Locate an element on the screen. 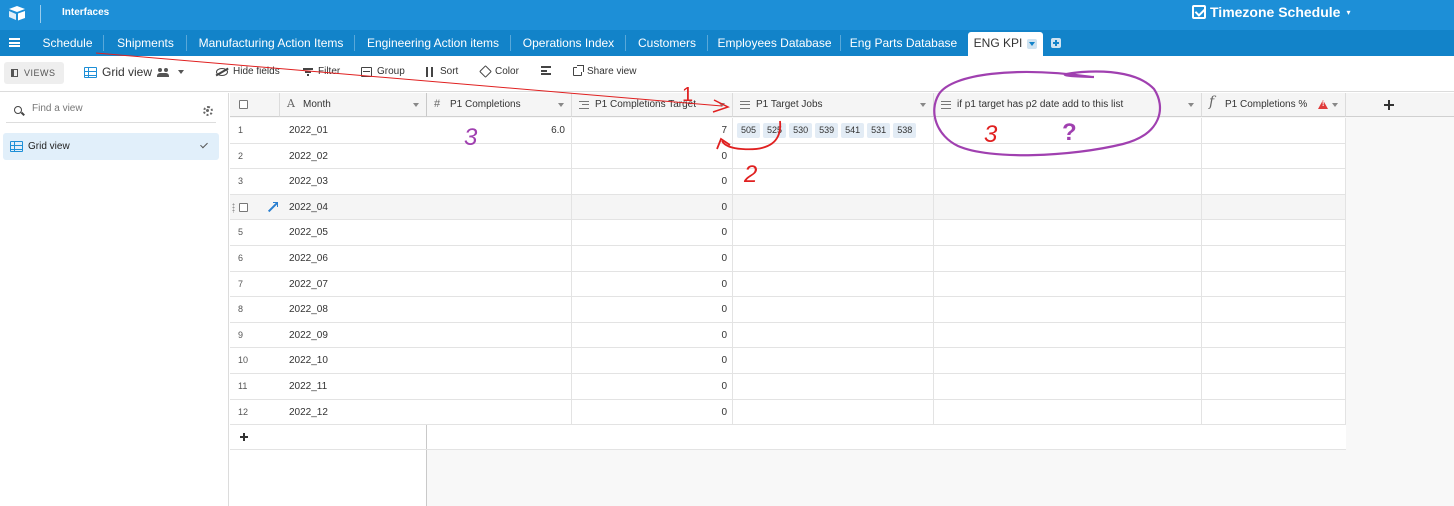 This screenshot has width=1454, height=506. table-row: 10 2022_10 is located at coordinates (328, 361).